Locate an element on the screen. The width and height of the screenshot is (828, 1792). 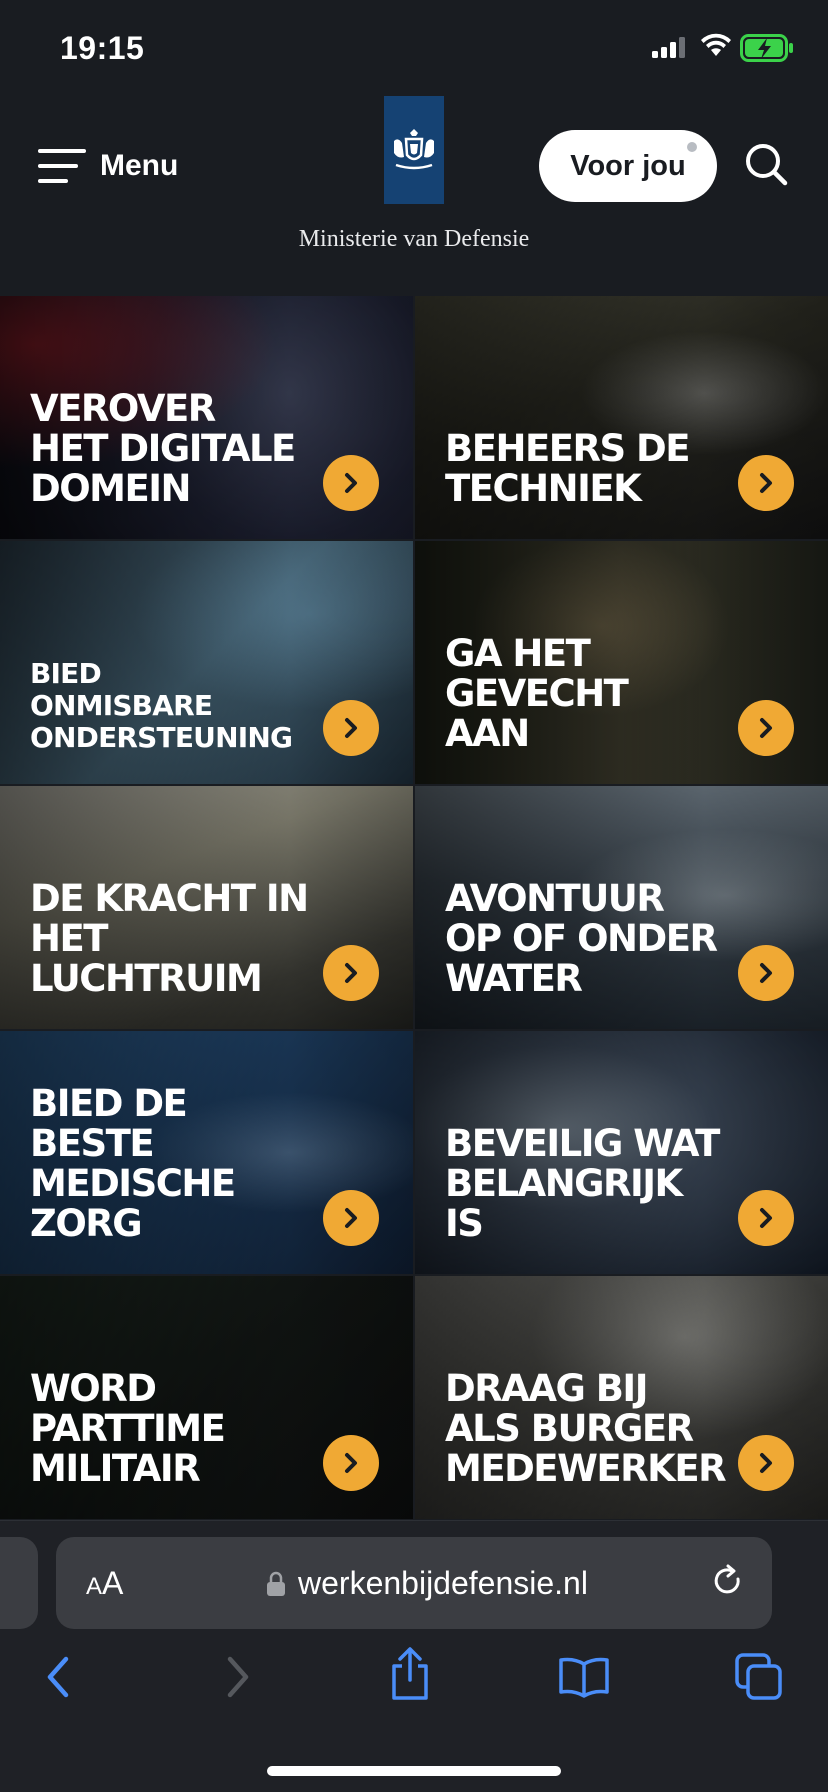
notification-dot is located at coordinates (692, 147).